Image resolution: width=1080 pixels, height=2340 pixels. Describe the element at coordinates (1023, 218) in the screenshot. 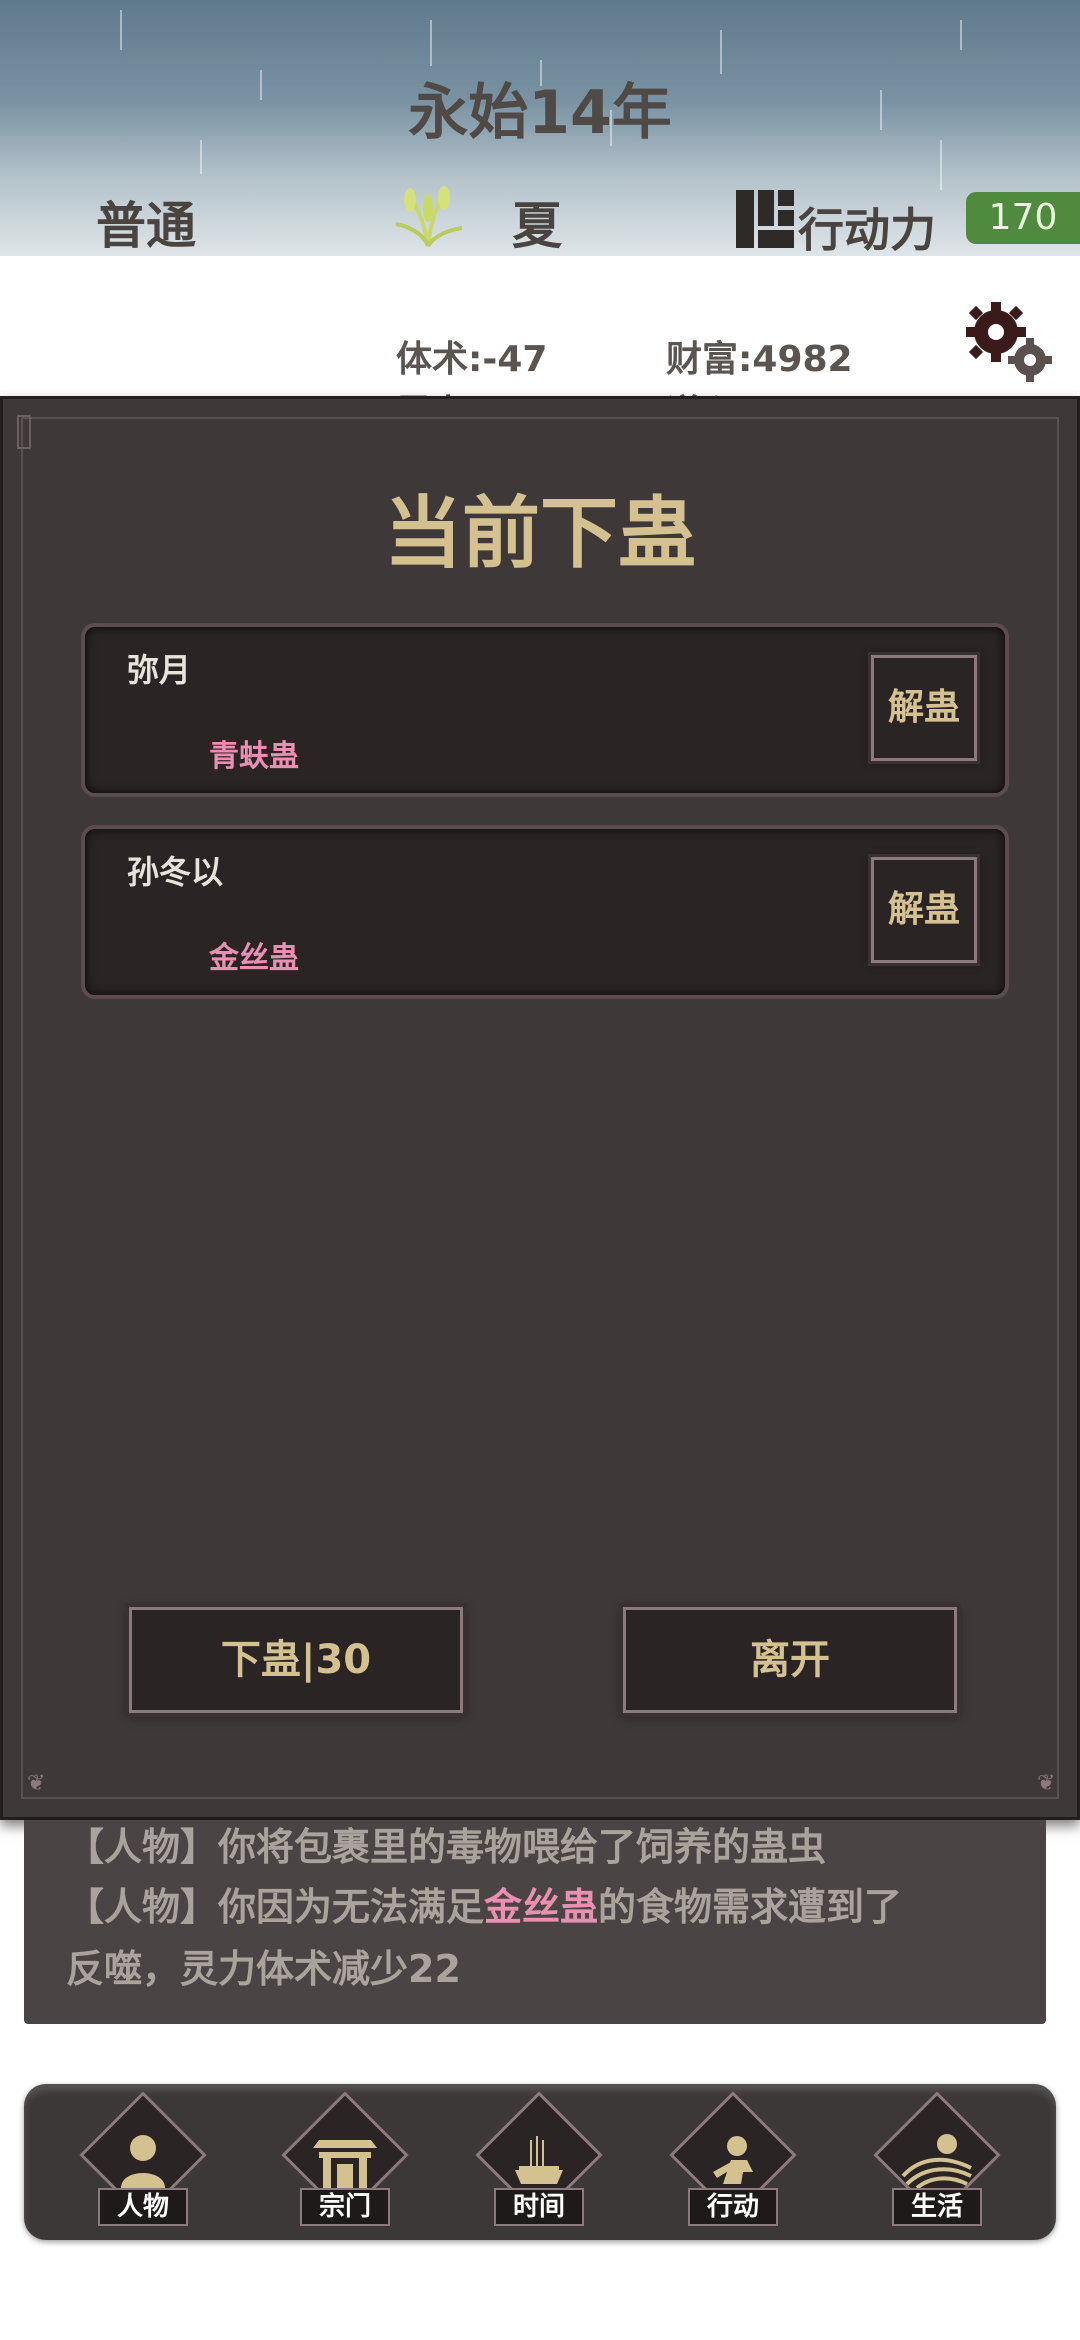

I see `action-points-value: 170` at that location.